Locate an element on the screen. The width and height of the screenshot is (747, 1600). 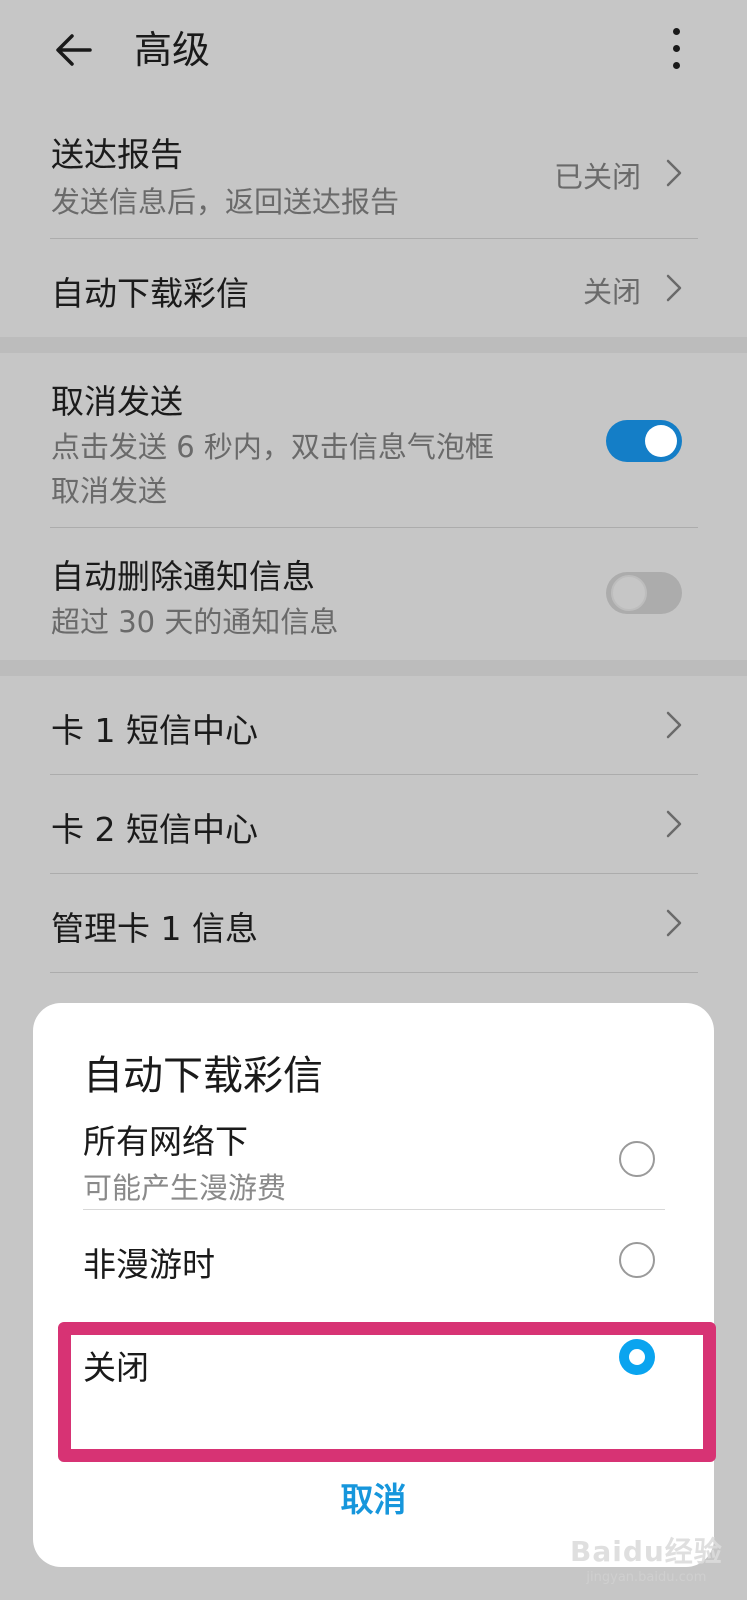
manage-sim1-messages-label: 管理卡 1 信息 is located at coordinates (154, 928).